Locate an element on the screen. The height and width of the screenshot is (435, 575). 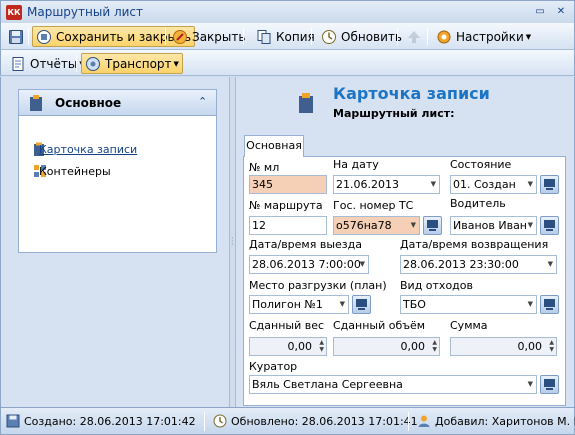
curator-picker-button is located at coordinates (549, 384).